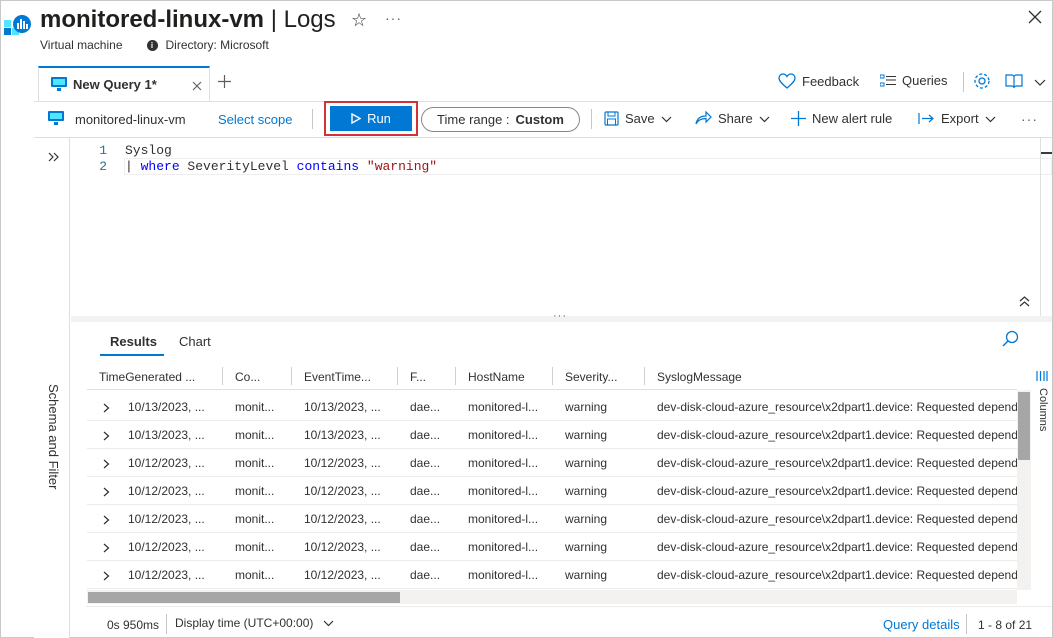 The height and width of the screenshot is (638, 1053). What do you see at coordinates (281, 167) in the screenshot?
I see `code-line-2: | where SeverityLevel contains "warning"` at bounding box center [281, 167].